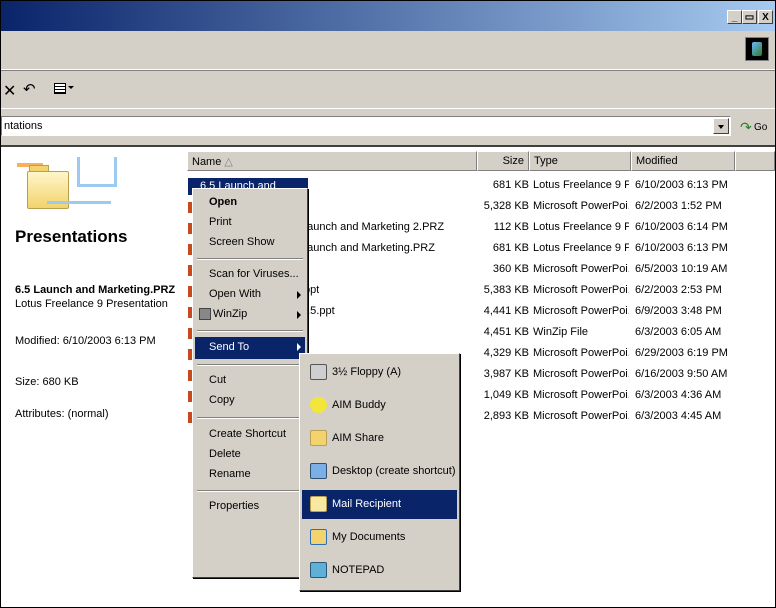 Image resolution: width=776 pixels, height=608 pixels. What do you see at coordinates (366, 126) in the screenshot?
I see `address-input: ntations` at bounding box center [366, 126].